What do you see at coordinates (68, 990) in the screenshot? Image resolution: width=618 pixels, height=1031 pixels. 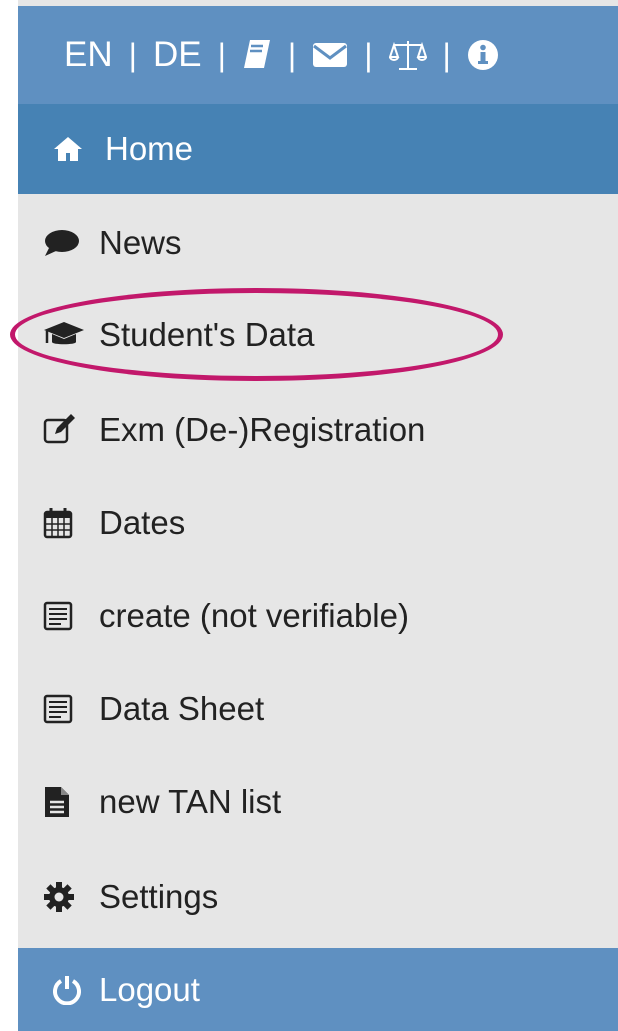 I see `power-icon` at bounding box center [68, 990].